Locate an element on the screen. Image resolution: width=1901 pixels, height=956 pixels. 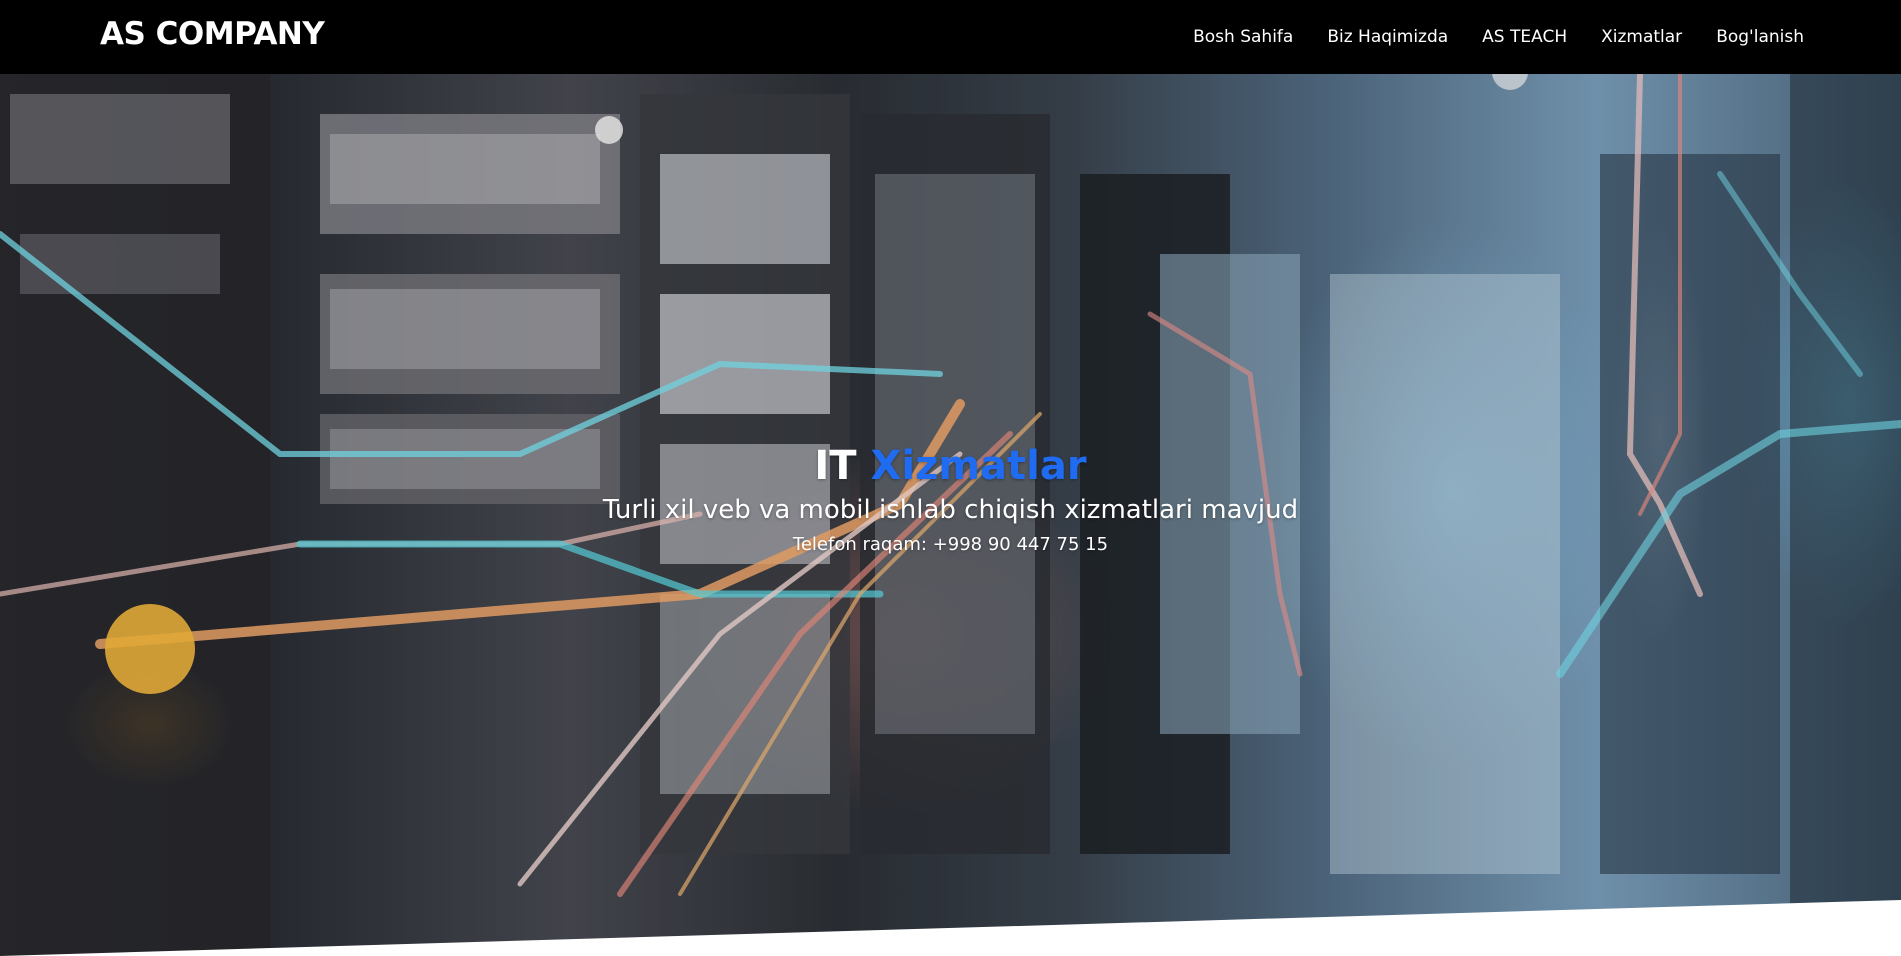
nav-item-services: Xizmatlar is located at coordinates (1641, 37).